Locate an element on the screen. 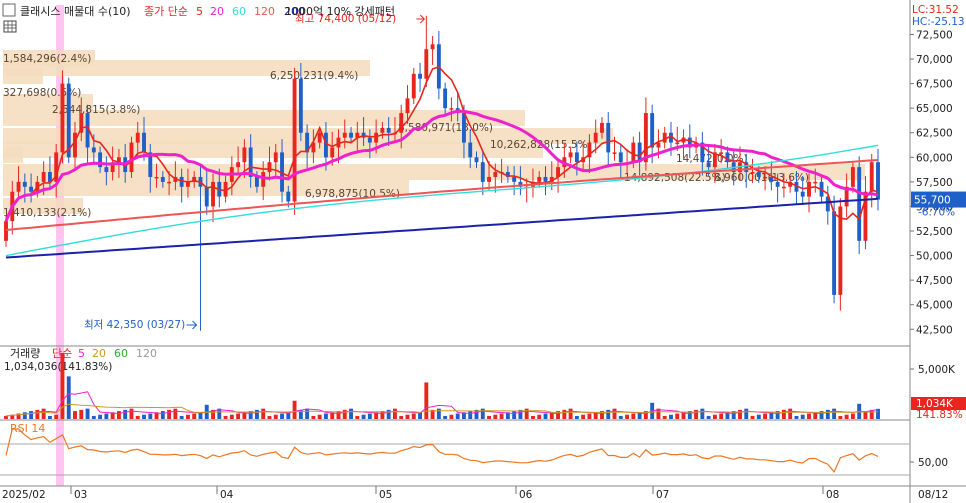 The height and width of the screenshot is (503, 966). y-tick-label: 47,500 is located at coordinates (934, 281).